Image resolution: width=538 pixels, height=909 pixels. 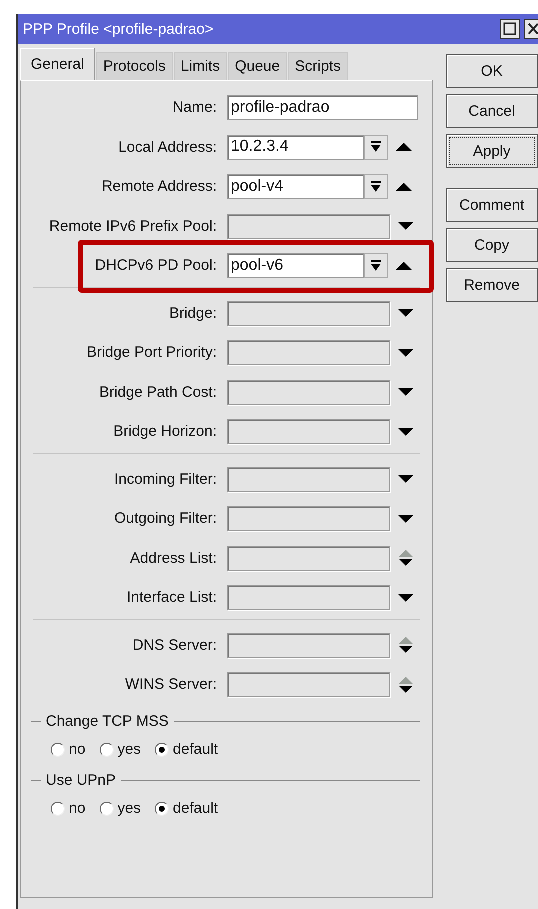 I want to click on dialog-button: Copy, so click(x=492, y=245).